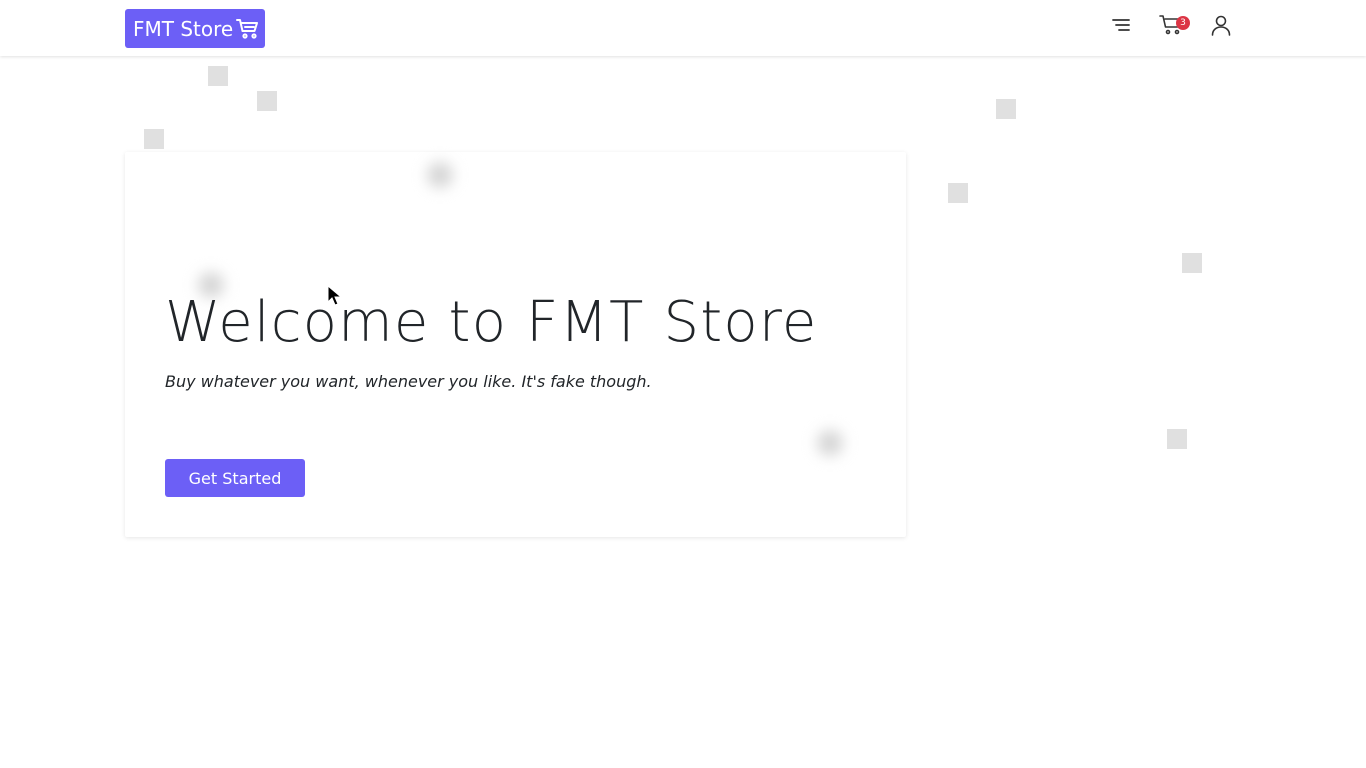 The width and height of the screenshot is (1366, 768). What do you see at coordinates (1174, 27) in the screenshot?
I see `cart-button: 3` at bounding box center [1174, 27].